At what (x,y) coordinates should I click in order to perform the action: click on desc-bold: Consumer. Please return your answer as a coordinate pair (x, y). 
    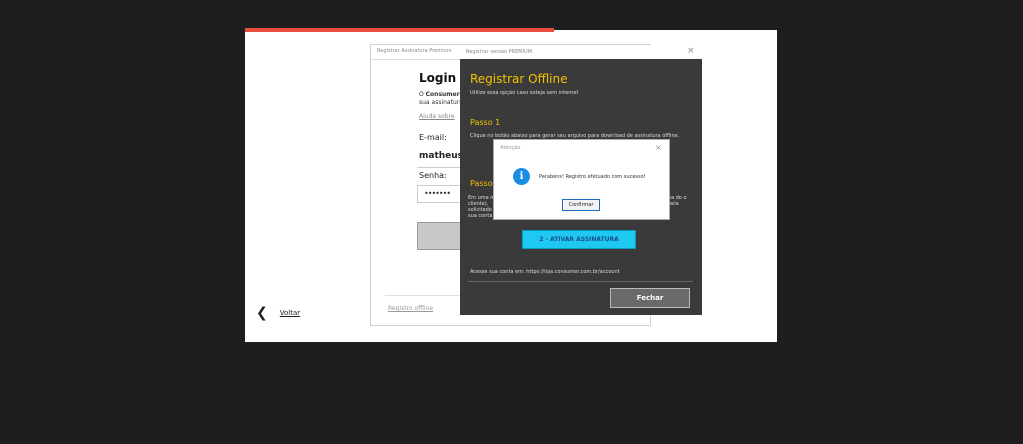
    Looking at the image, I should click on (442, 94).